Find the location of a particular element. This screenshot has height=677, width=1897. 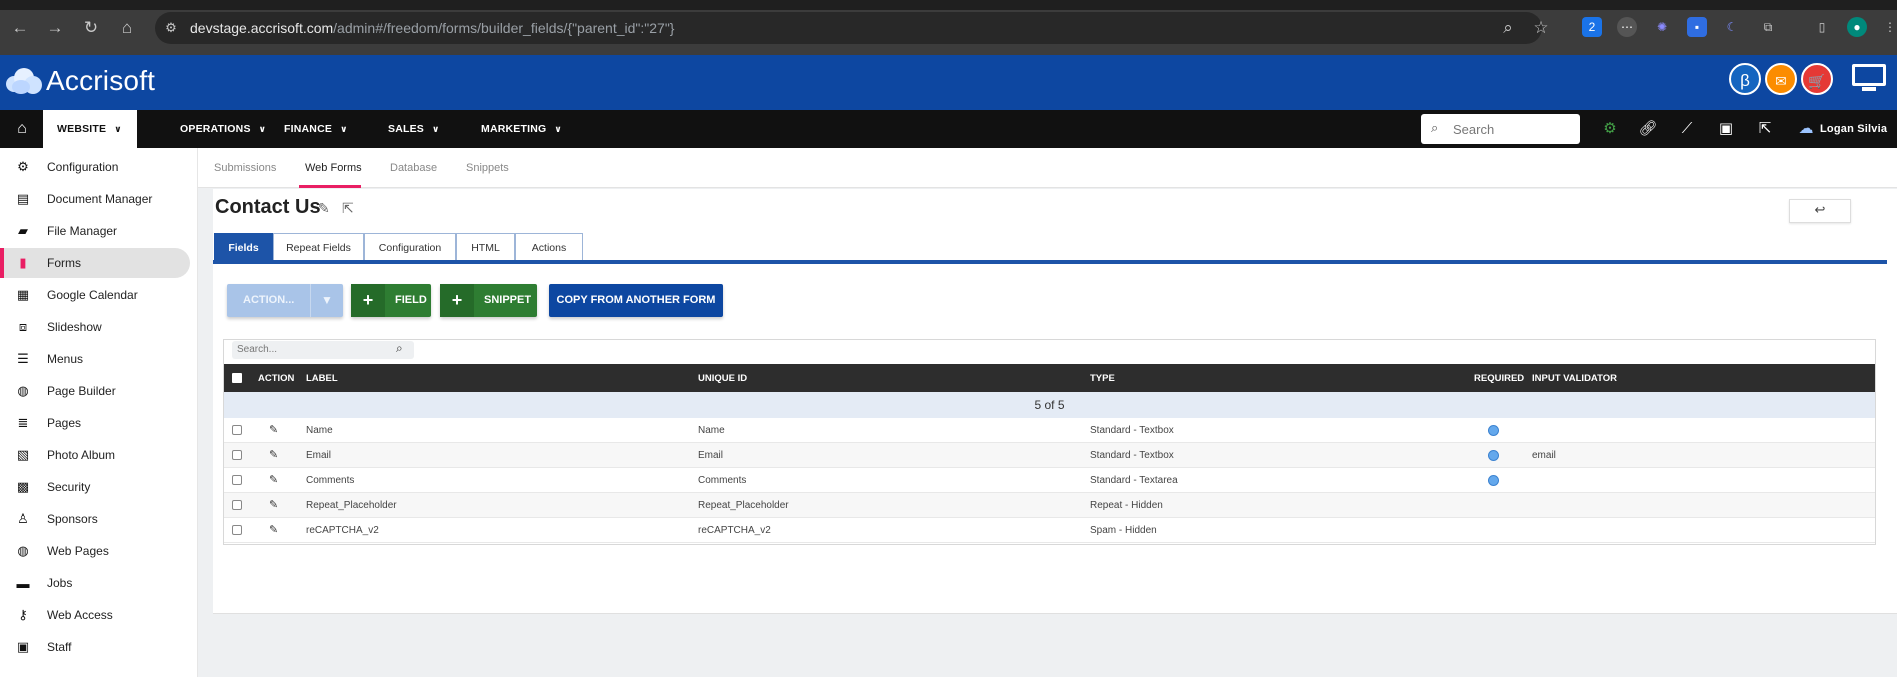

sidebar-item-jobs: ▬ Jobs is located at coordinates (95, 583).